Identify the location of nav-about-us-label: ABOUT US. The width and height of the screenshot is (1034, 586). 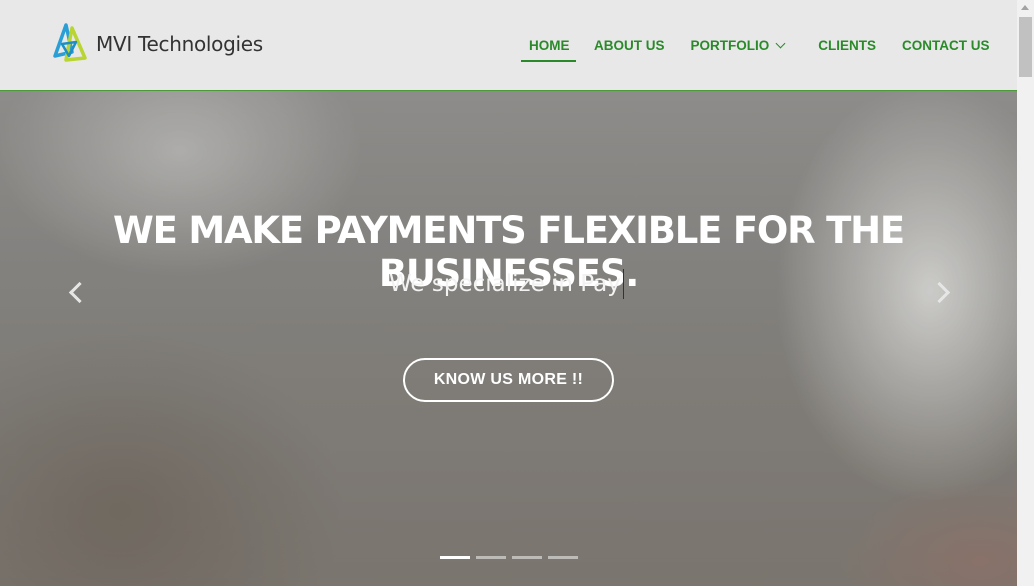
(629, 45).